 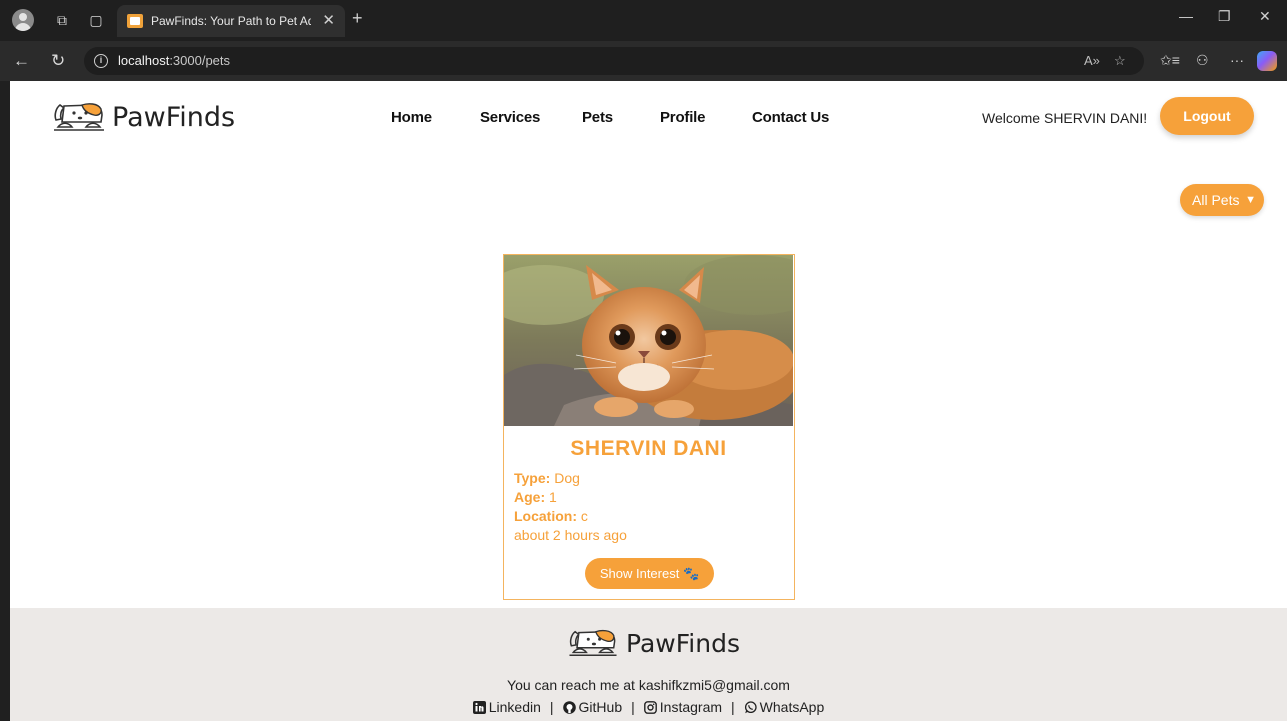 I want to click on footer-logo: PawFinds, so click(x=653, y=643).